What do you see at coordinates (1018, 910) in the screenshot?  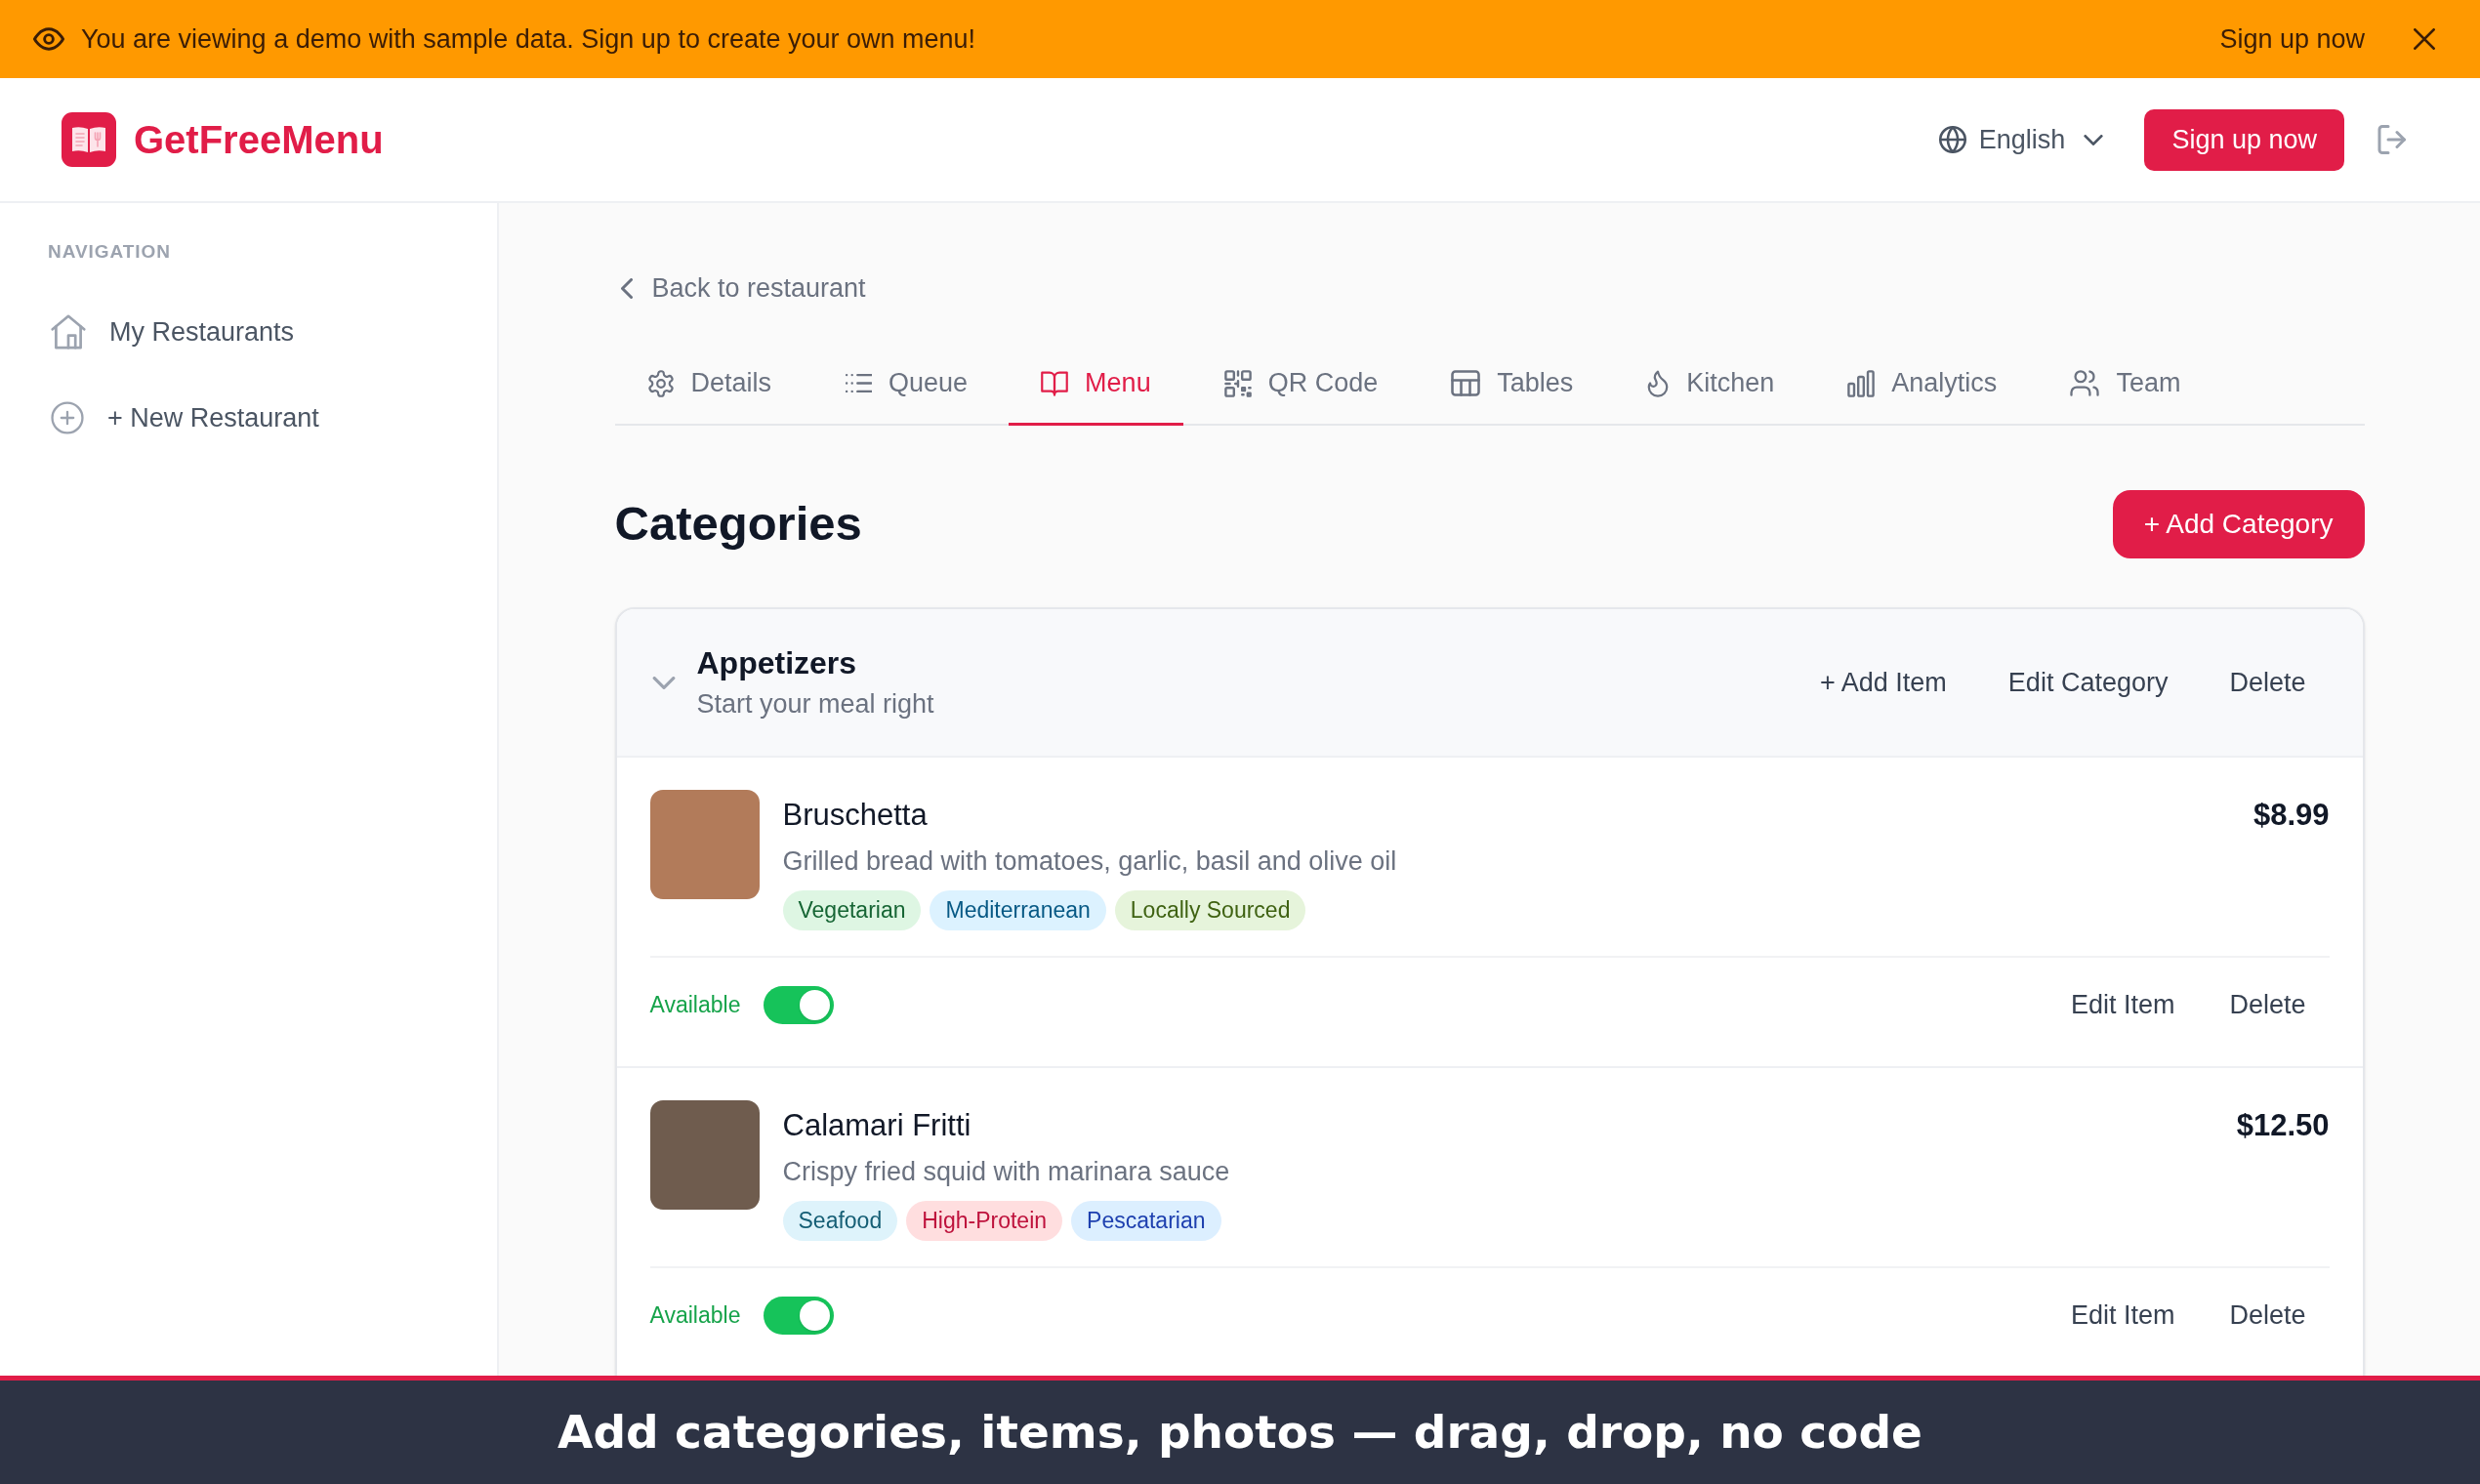 I see `tag: Mediterranean` at bounding box center [1018, 910].